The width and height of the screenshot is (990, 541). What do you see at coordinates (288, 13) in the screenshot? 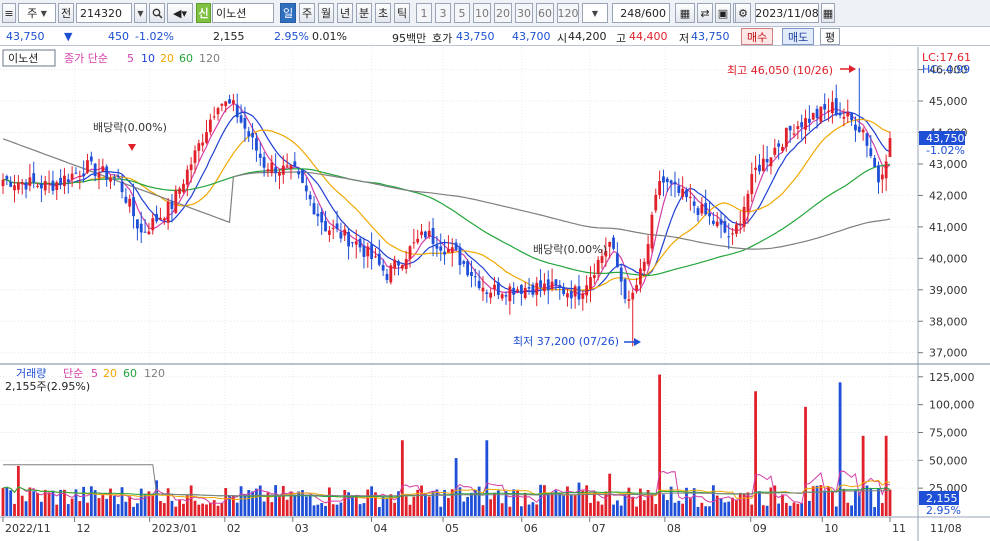
I see `period-tab-day: 일` at bounding box center [288, 13].